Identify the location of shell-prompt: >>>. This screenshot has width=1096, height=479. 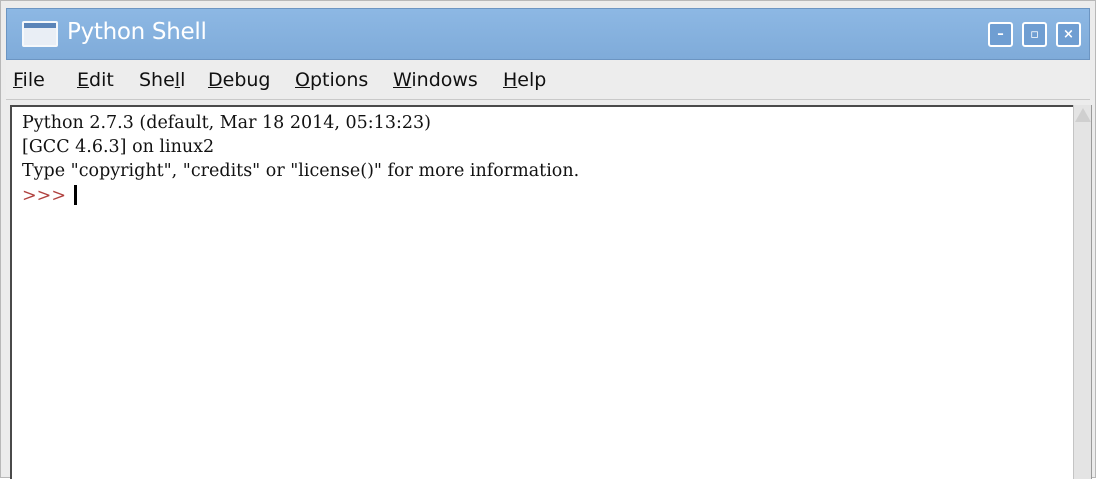
(44, 196).